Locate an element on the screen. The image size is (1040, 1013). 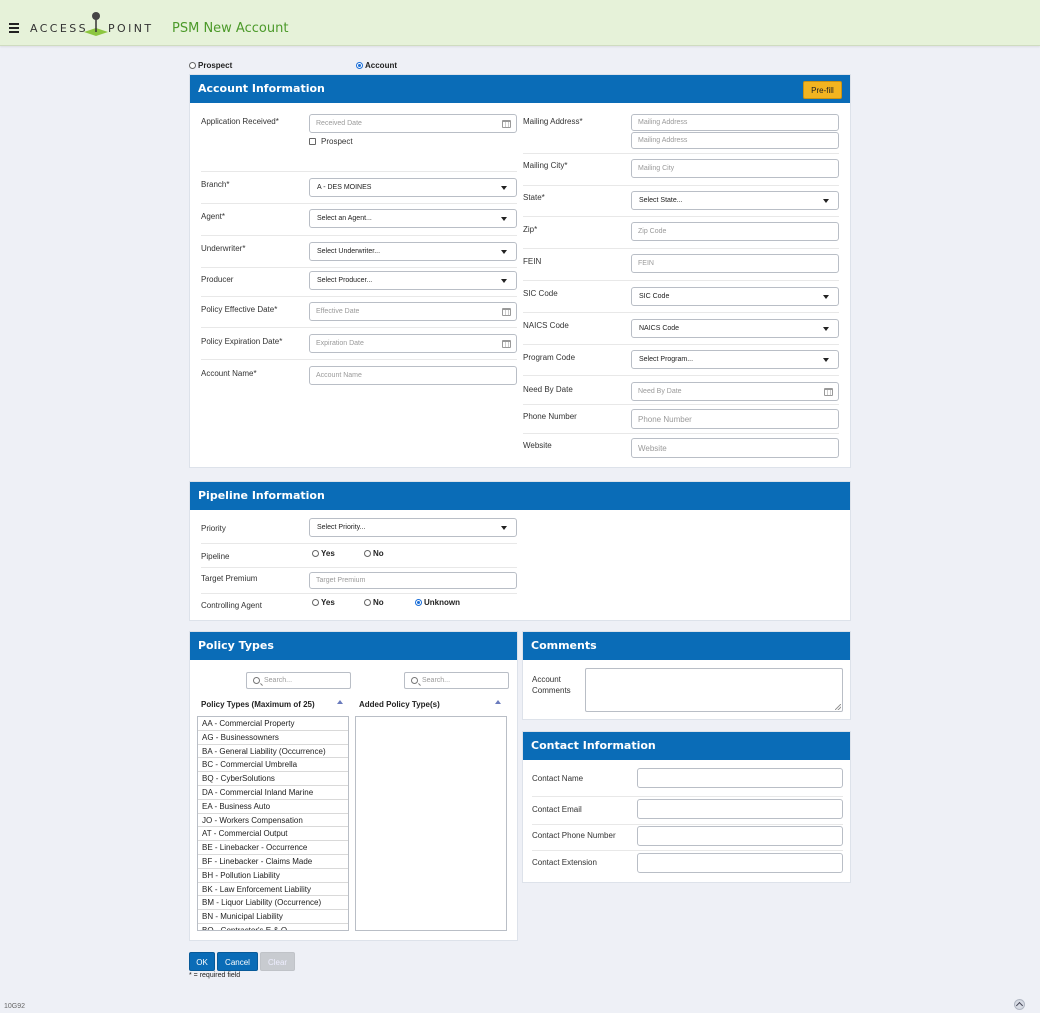
policy-type-item: BA - General Liability (Occurrence) is located at coordinates (273, 752).